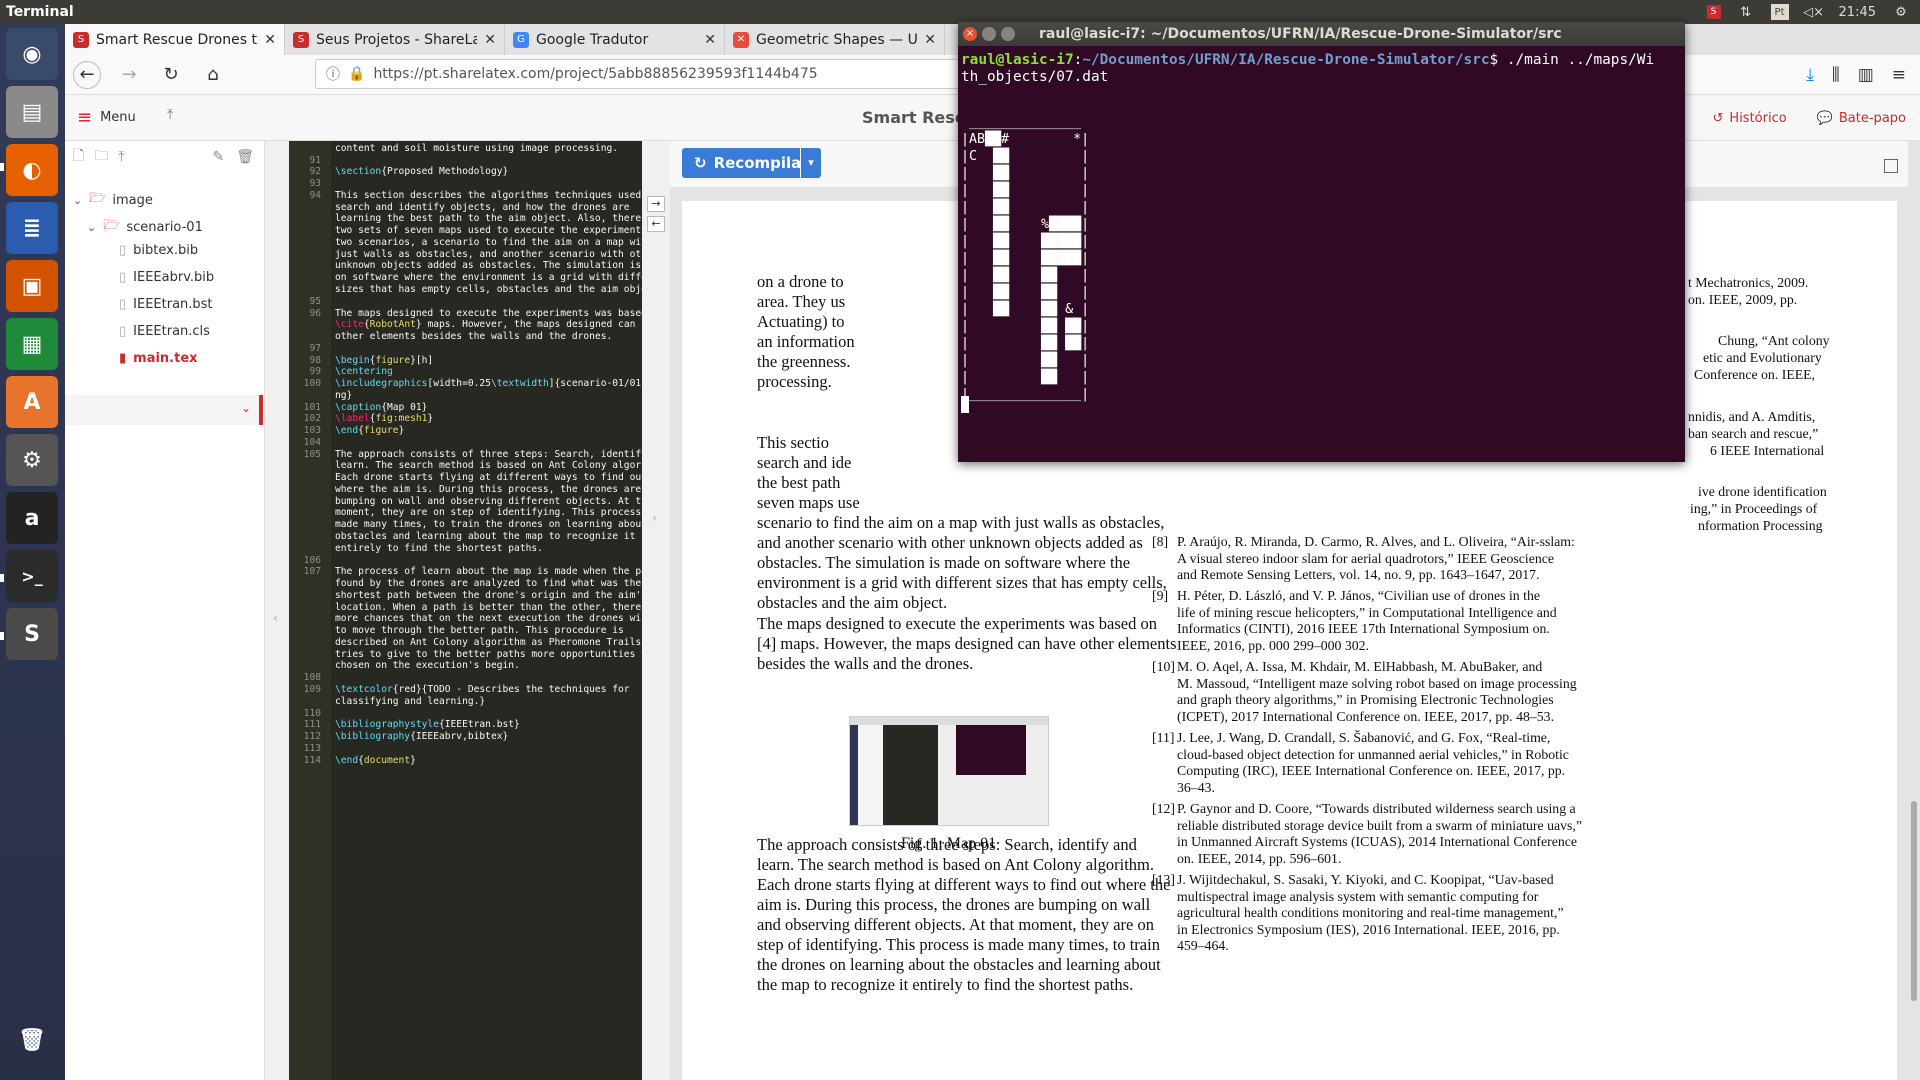 This screenshot has height=1080, width=1920. I want to click on delete-icon: 🗑, so click(245, 157).